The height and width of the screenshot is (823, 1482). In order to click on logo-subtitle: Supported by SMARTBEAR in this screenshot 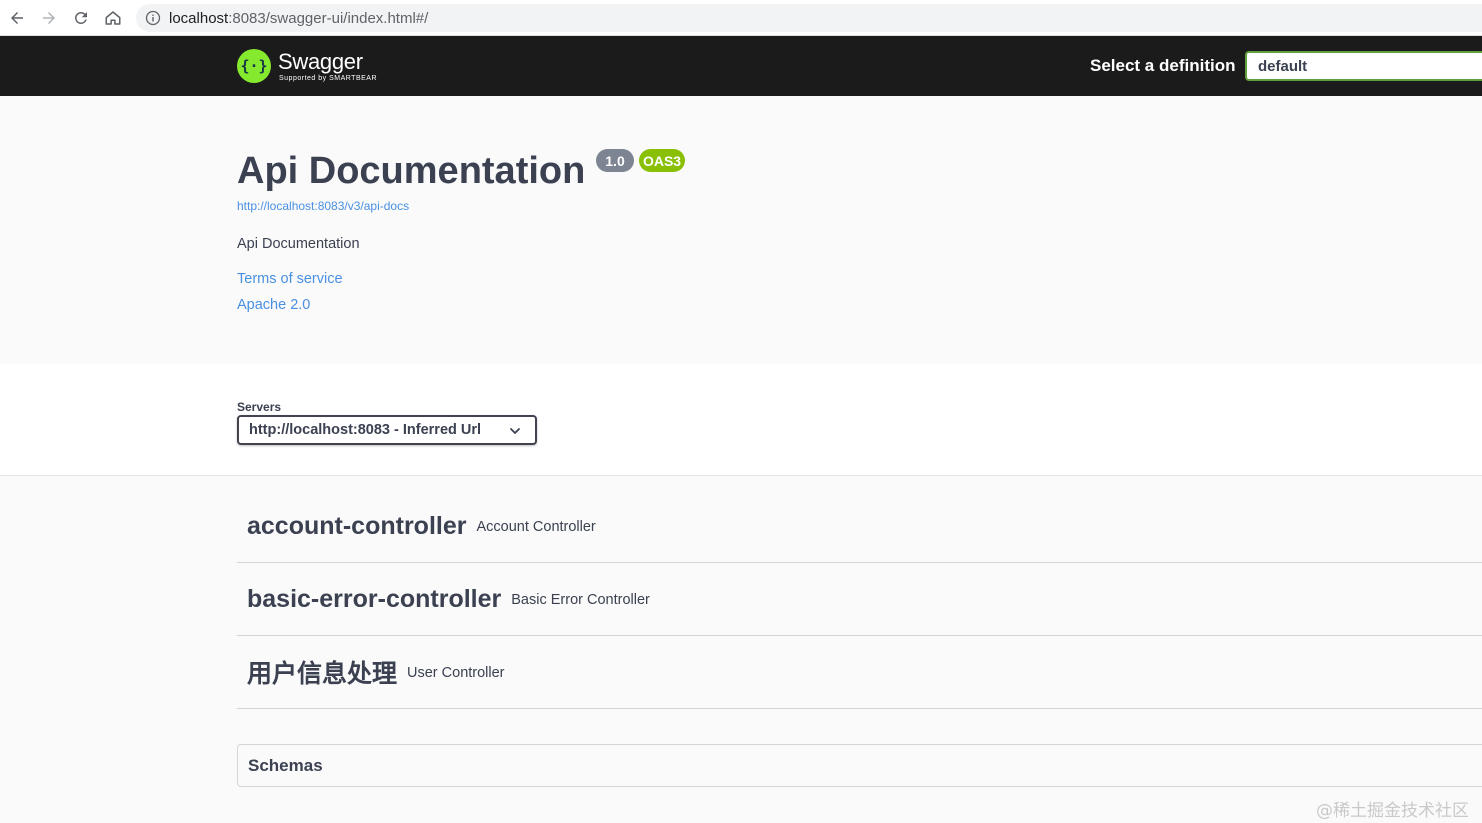, I will do `click(328, 78)`.